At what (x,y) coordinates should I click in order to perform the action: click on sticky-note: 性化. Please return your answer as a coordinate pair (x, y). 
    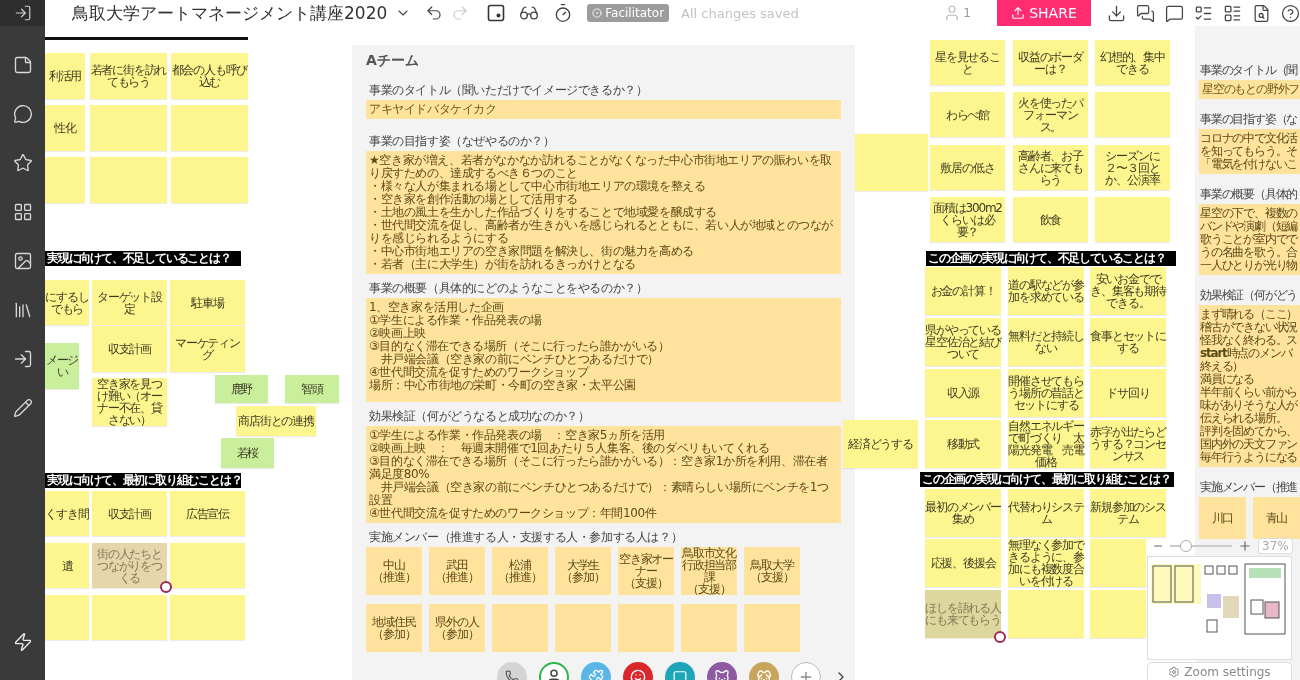
    Looking at the image, I should click on (65, 128).